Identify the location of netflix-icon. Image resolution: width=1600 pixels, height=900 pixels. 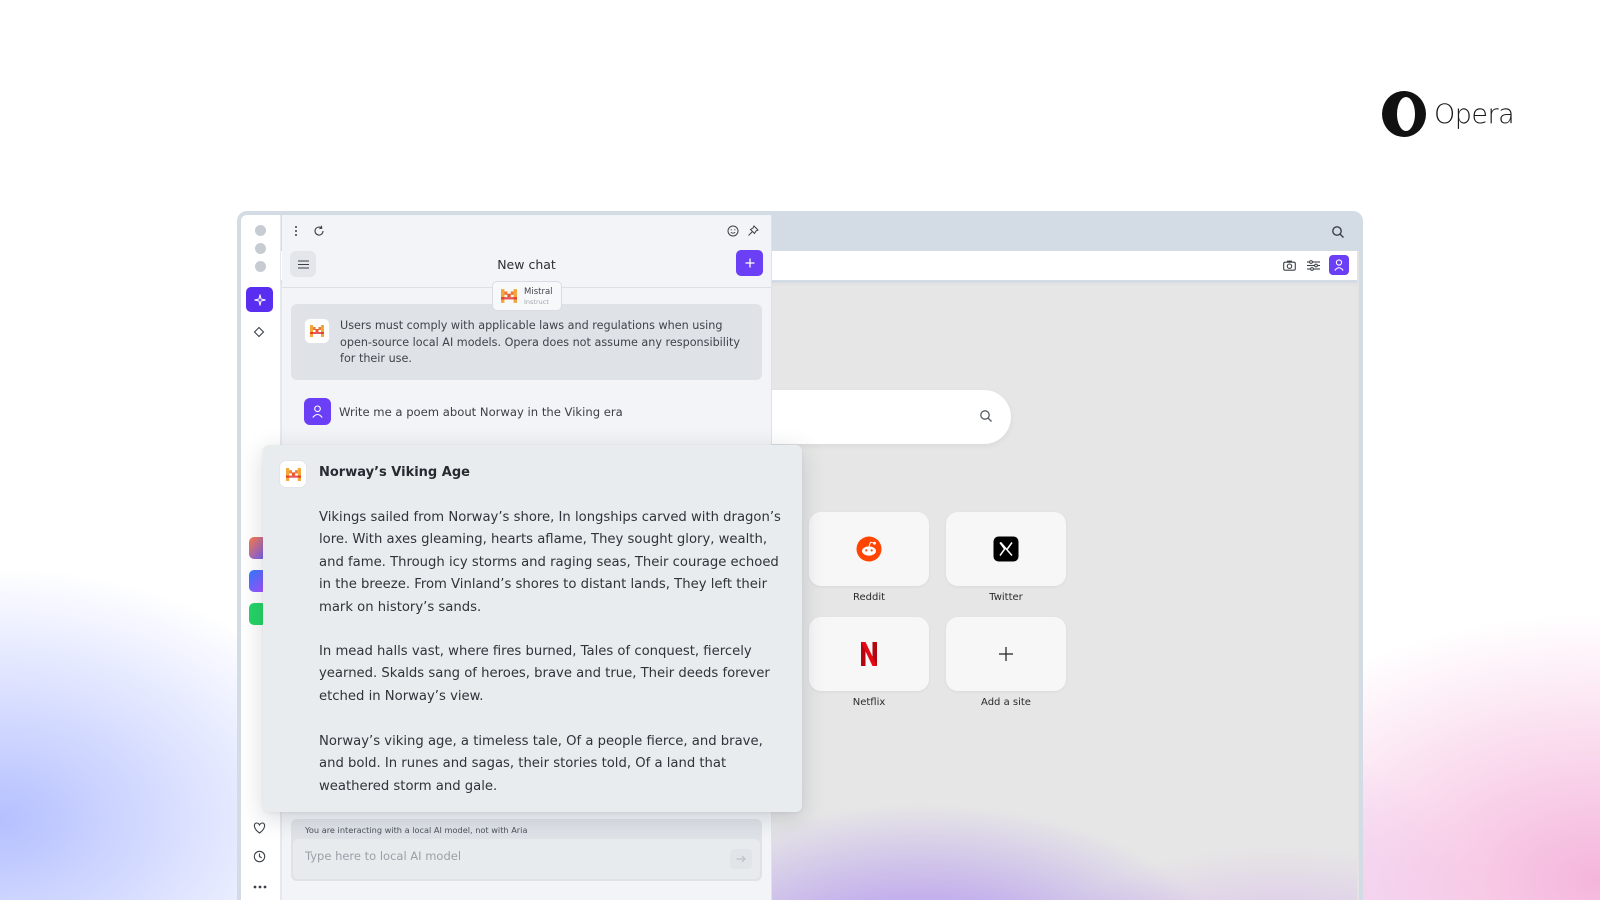
(869, 654).